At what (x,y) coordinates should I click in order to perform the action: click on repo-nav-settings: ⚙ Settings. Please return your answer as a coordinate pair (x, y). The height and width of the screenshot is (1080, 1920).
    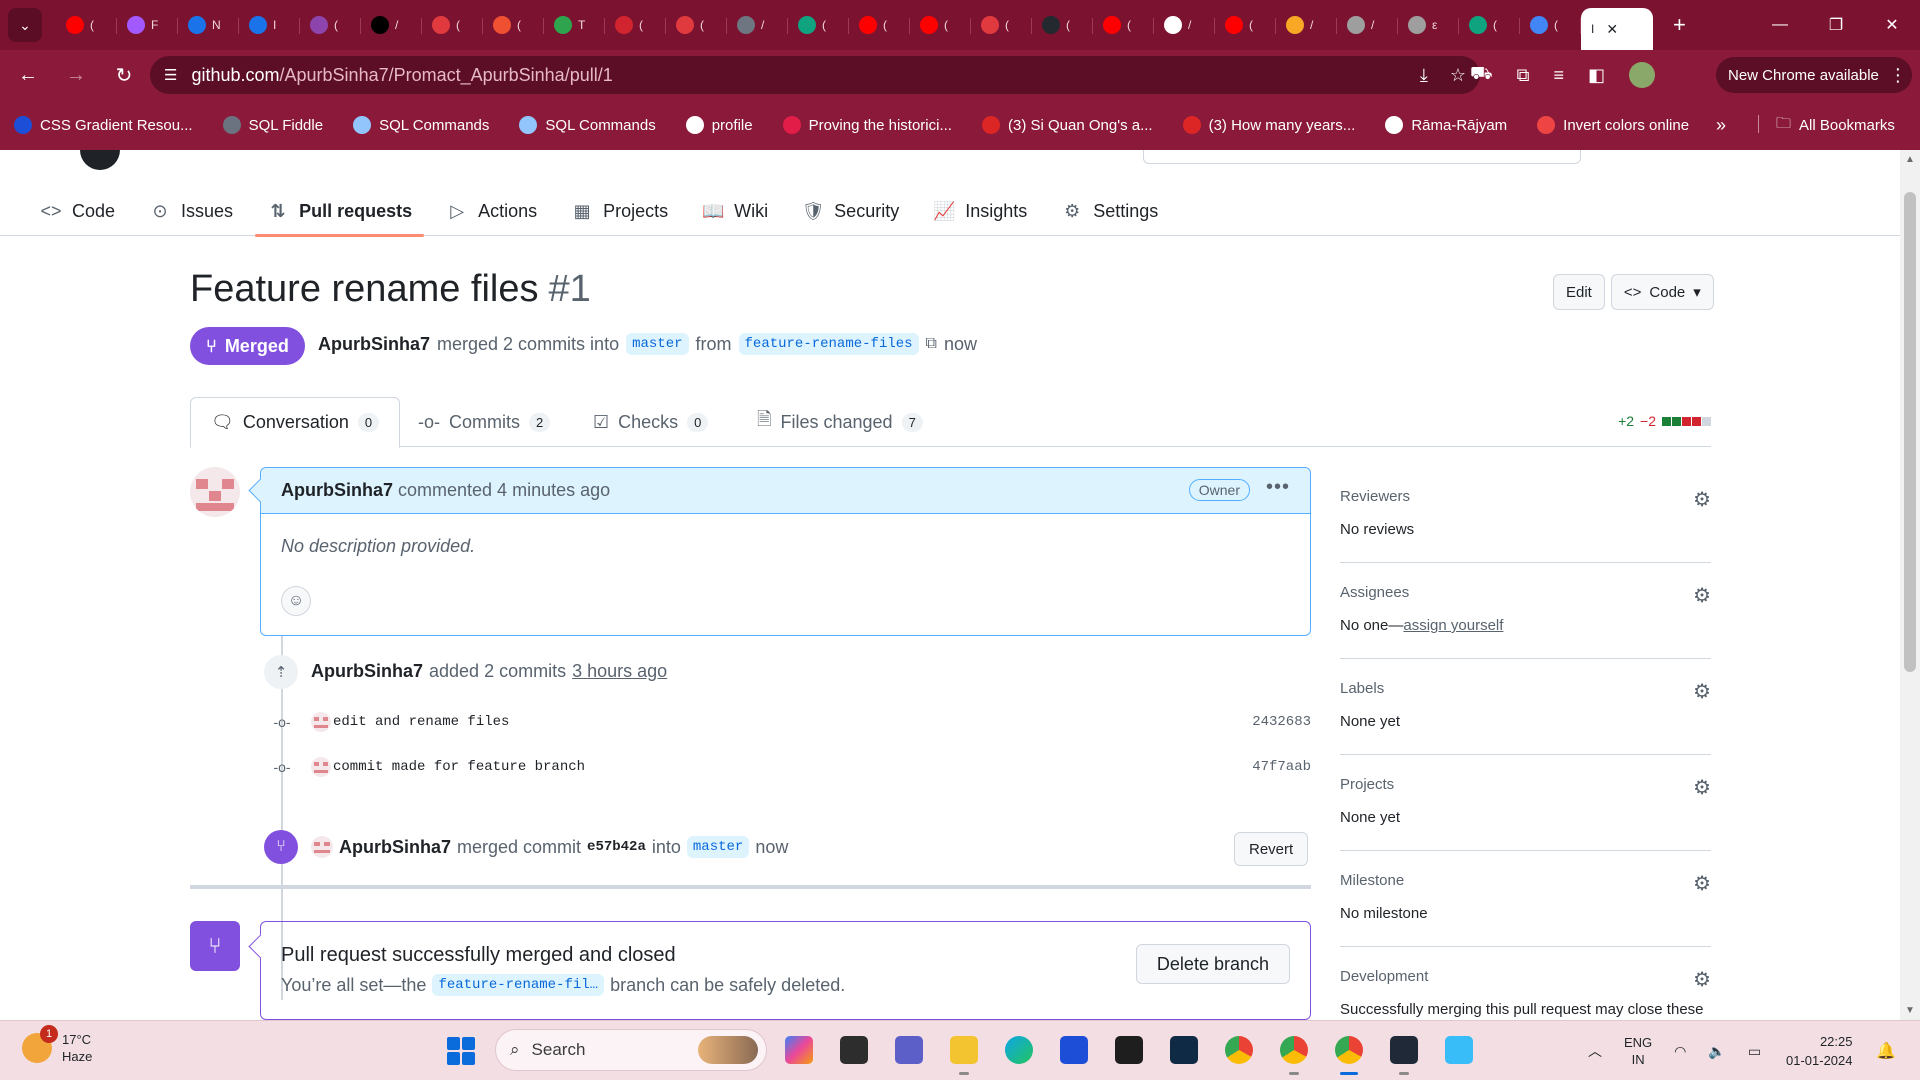
    Looking at the image, I should click on (1109, 211).